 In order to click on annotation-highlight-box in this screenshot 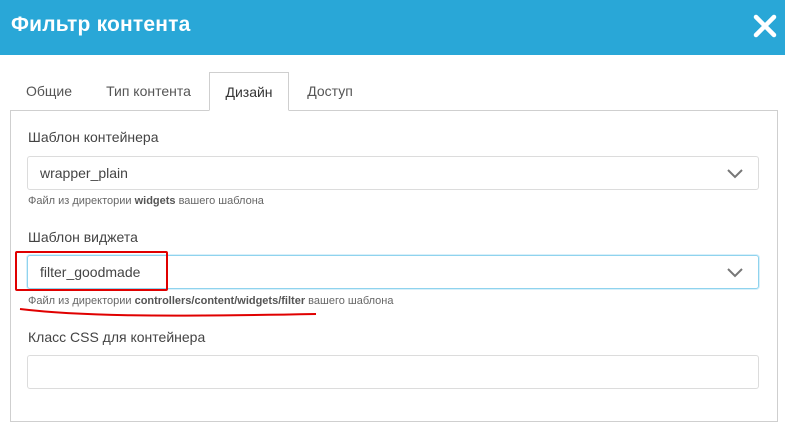, I will do `click(91, 271)`.